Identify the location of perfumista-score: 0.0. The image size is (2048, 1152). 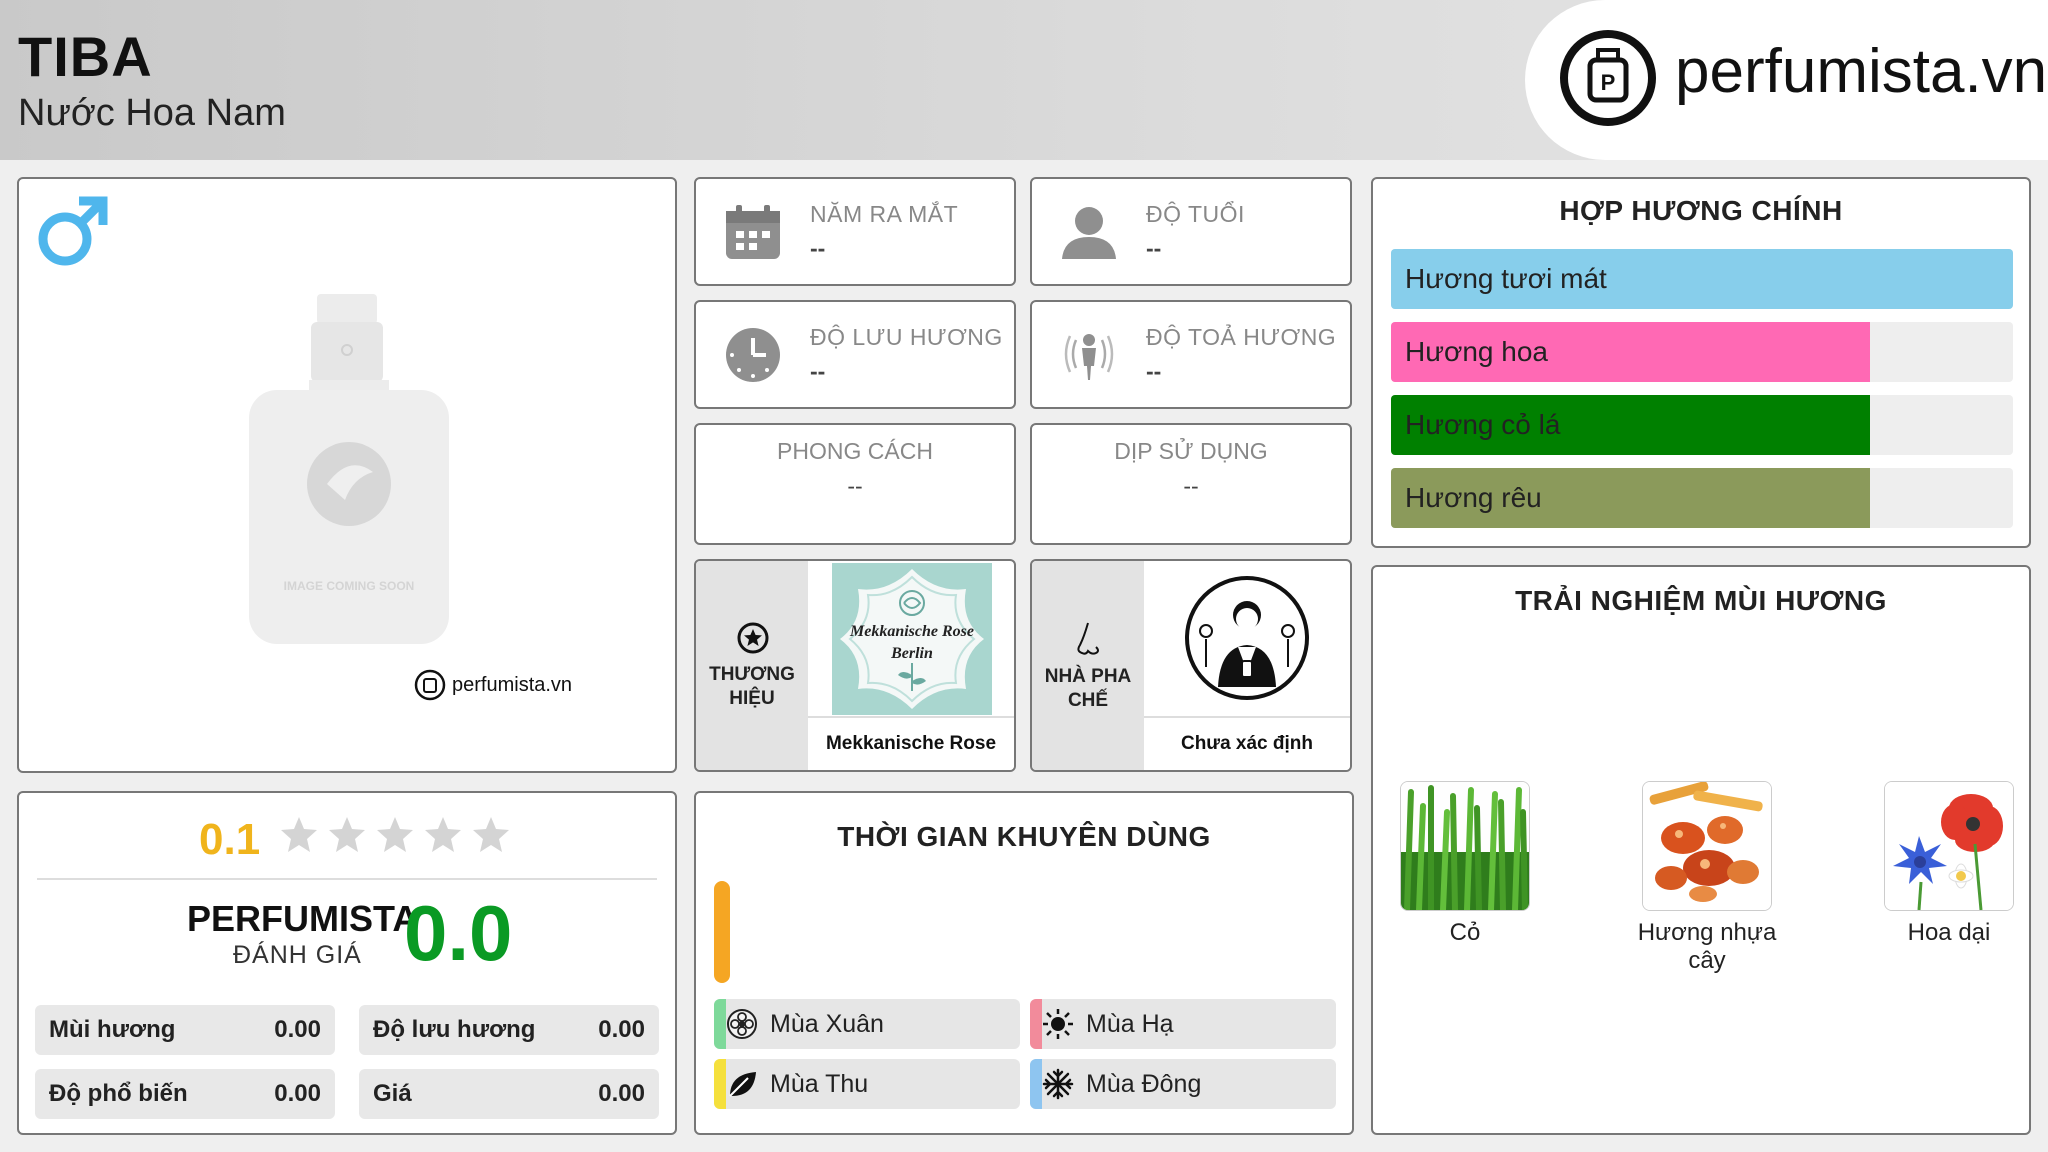
(458, 933).